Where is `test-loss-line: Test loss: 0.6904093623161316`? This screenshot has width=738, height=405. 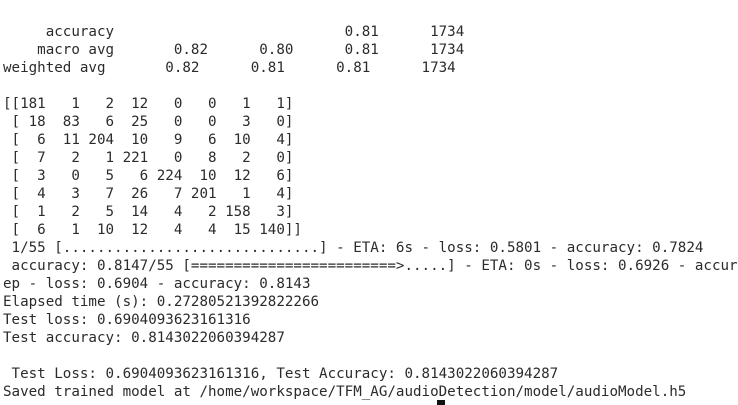 test-loss-line: Test loss: 0.6904093623161316 is located at coordinates (127, 320).